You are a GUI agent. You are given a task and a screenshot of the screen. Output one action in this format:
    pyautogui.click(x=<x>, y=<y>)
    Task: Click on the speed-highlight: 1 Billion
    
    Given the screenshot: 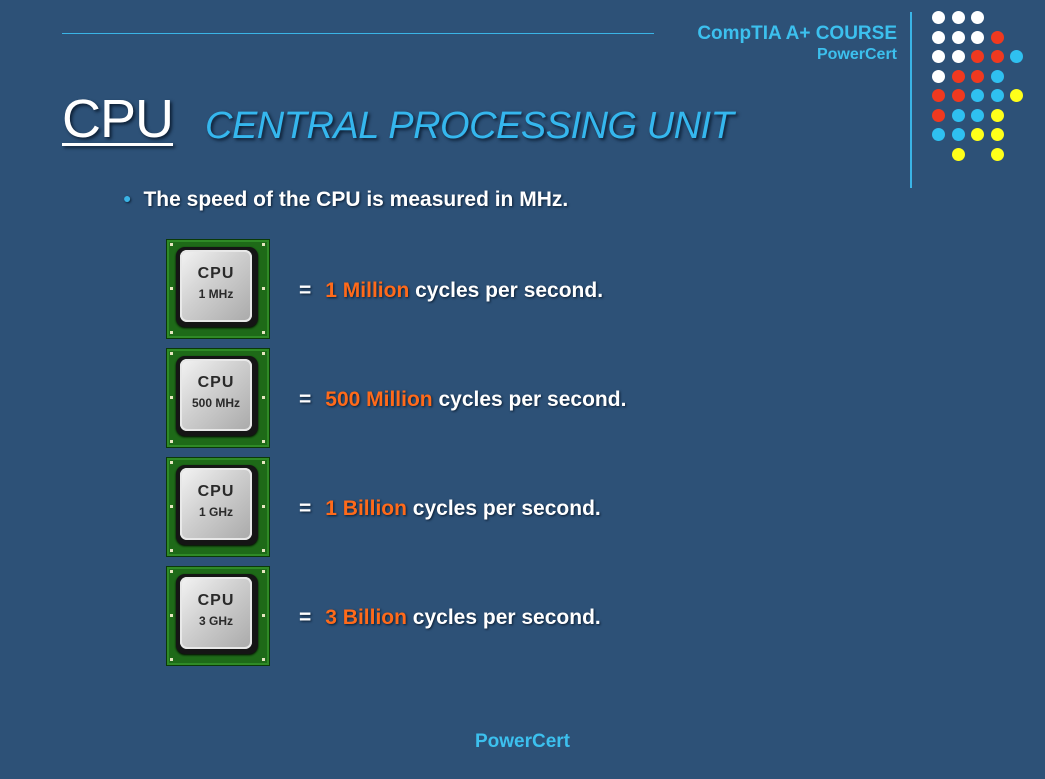 What is the action you would take?
    pyautogui.click(x=366, y=508)
    